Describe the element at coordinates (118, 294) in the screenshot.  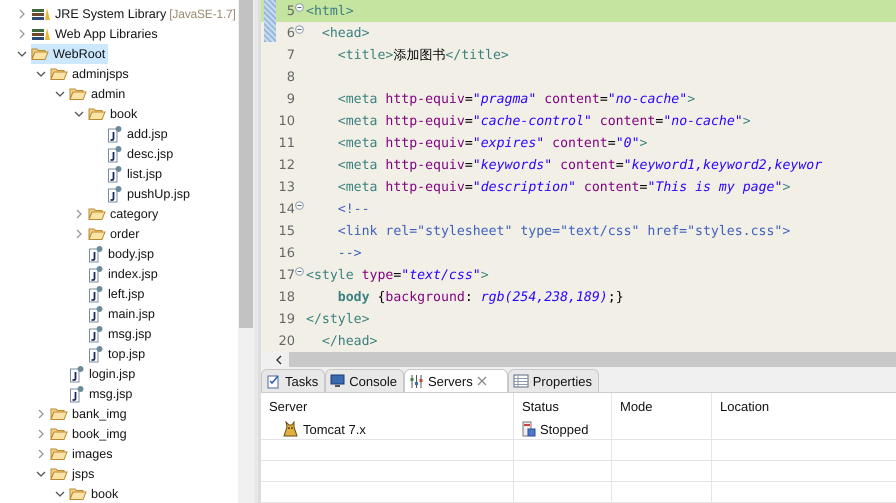
I see `tree-item: left.jsp` at that location.